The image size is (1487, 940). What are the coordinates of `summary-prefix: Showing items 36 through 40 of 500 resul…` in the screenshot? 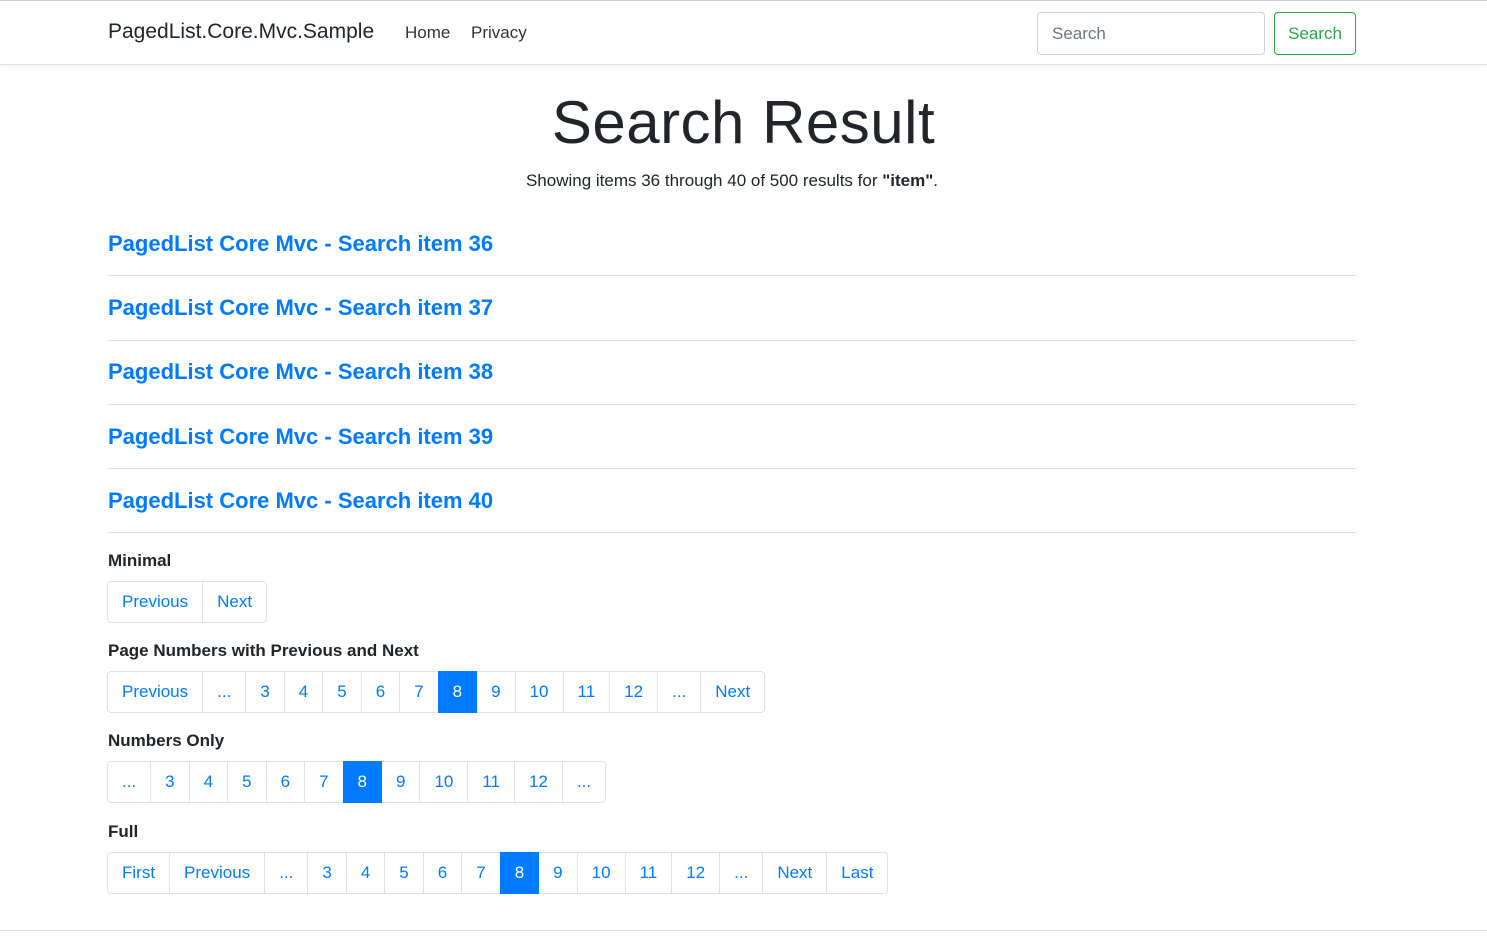 It's located at (704, 180).